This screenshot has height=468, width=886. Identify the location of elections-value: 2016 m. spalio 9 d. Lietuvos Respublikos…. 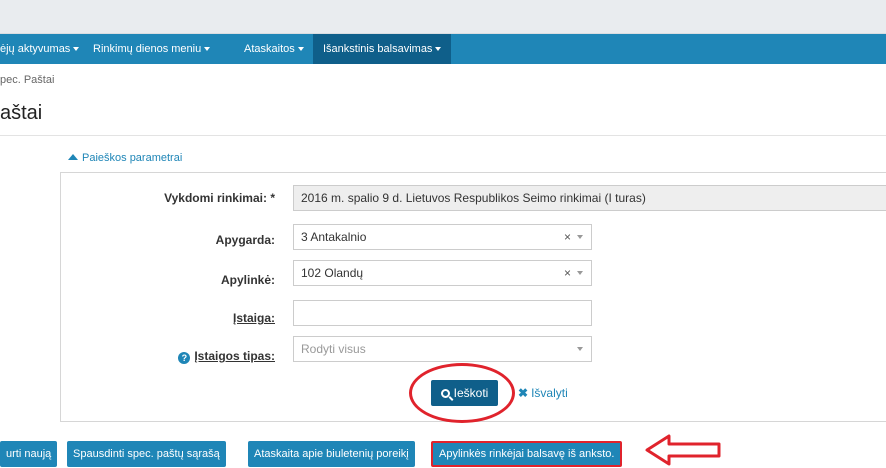
(473, 198).